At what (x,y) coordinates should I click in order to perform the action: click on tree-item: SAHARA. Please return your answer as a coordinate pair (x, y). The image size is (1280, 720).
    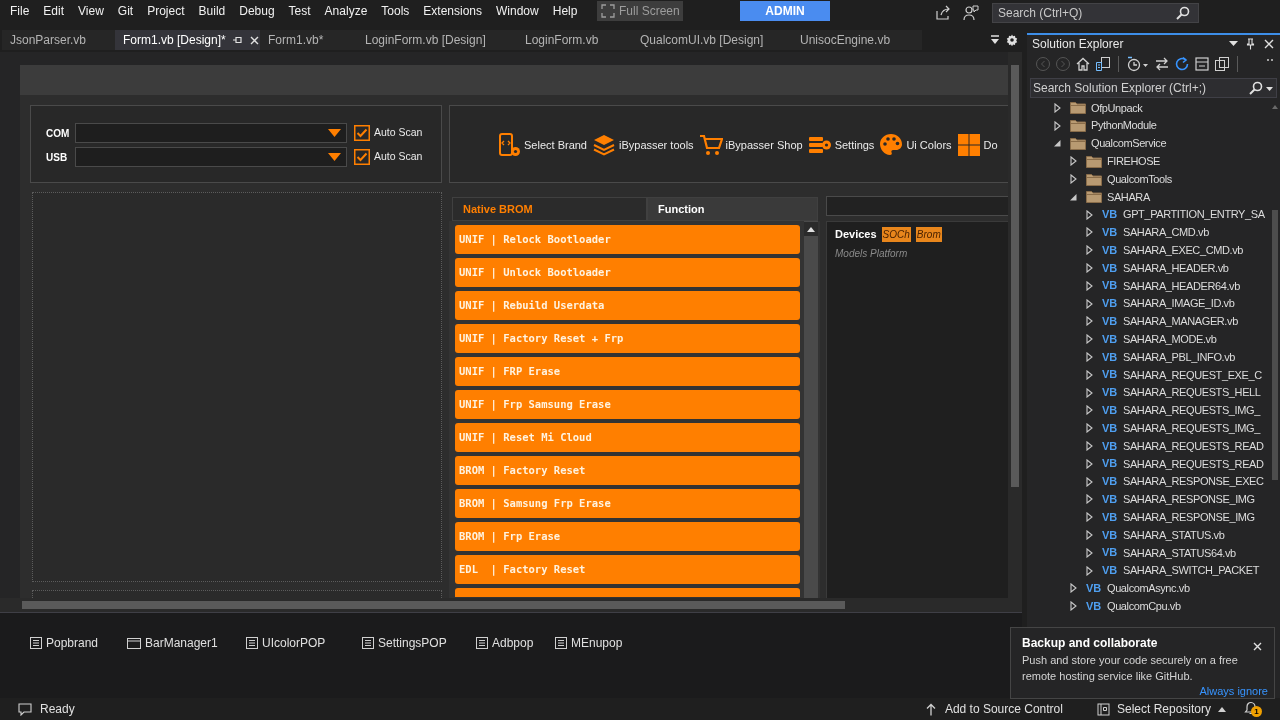
    Looking at the image, I should click on (1149, 197).